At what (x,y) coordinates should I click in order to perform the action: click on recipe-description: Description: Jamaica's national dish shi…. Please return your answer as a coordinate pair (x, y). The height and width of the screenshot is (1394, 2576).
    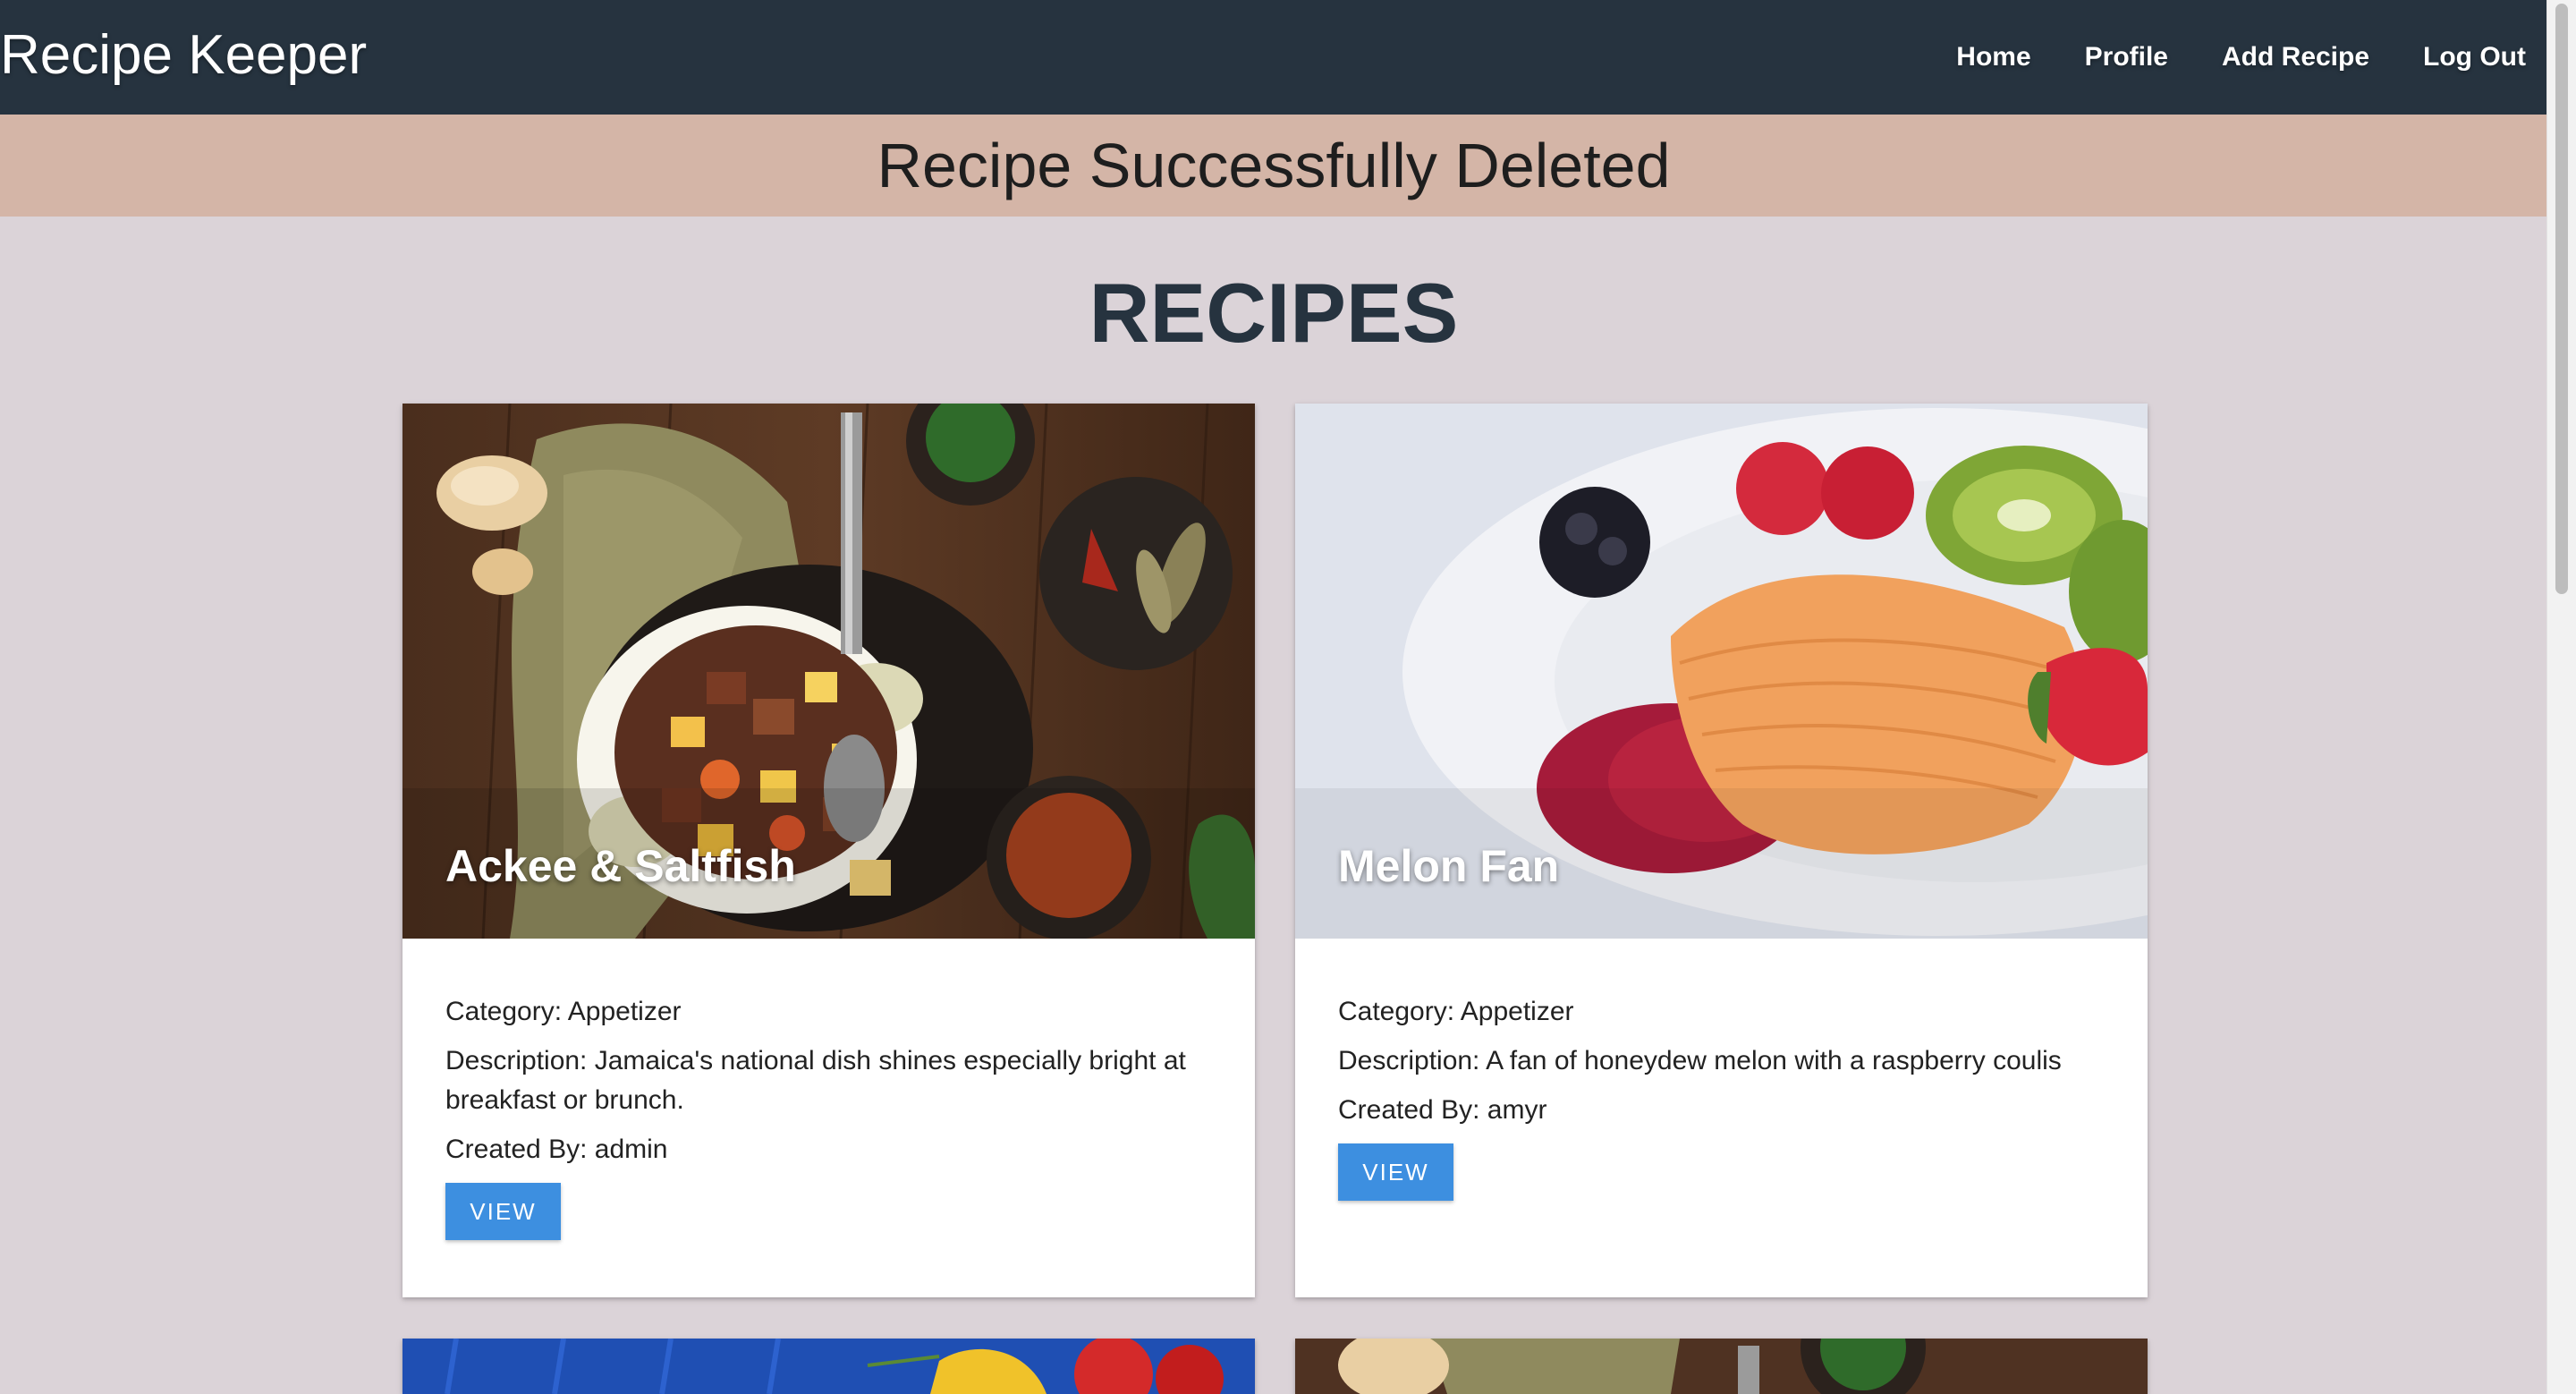
    Looking at the image, I should click on (828, 1081).